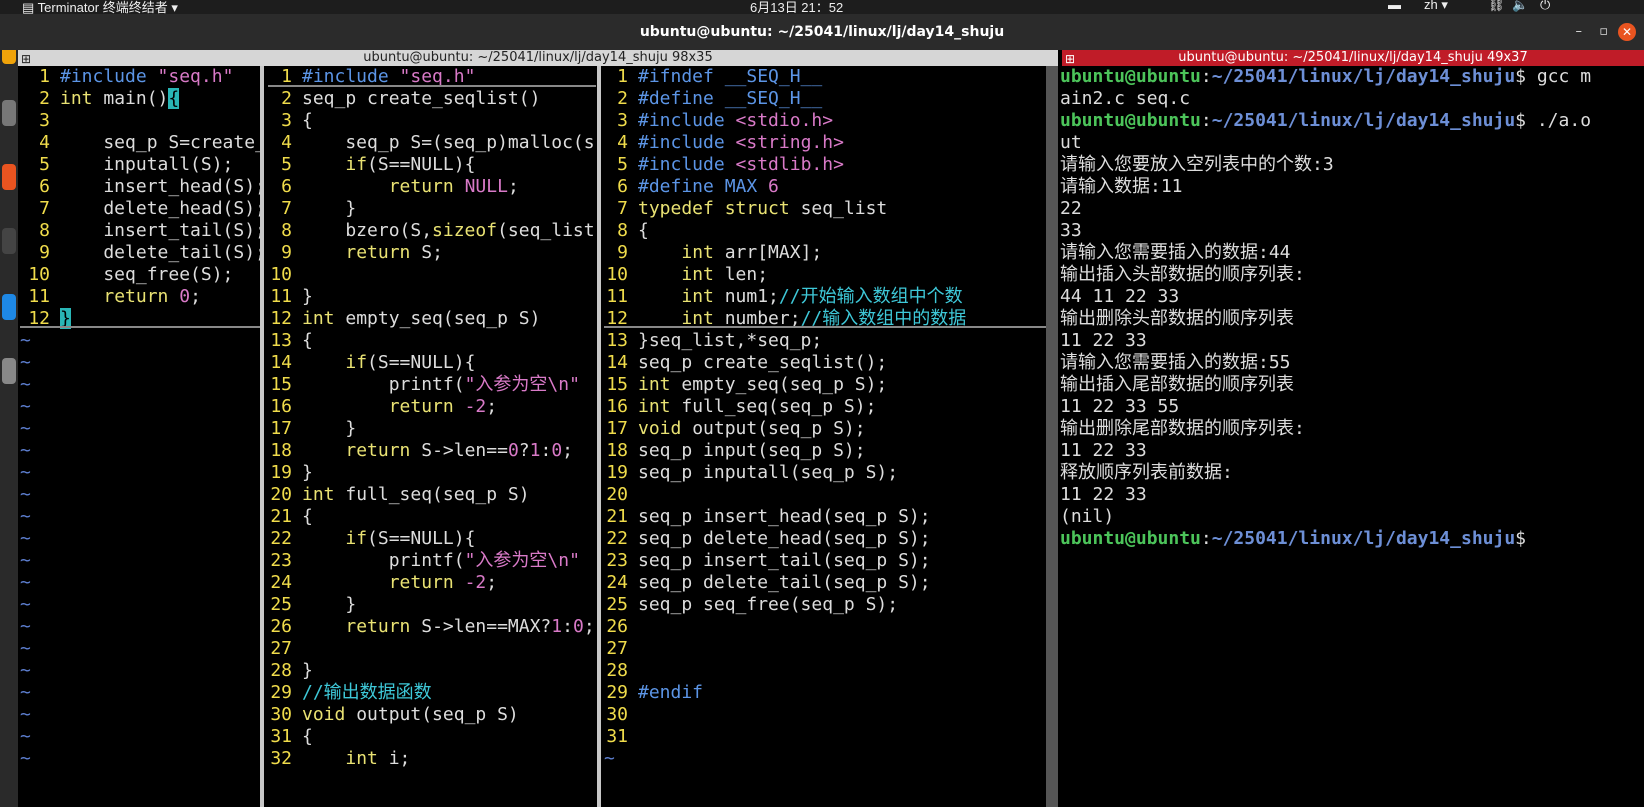 The image size is (1644, 807). What do you see at coordinates (768, 604) in the screenshot?
I see `code-token: seq_p seq_free(seq_p S);` at bounding box center [768, 604].